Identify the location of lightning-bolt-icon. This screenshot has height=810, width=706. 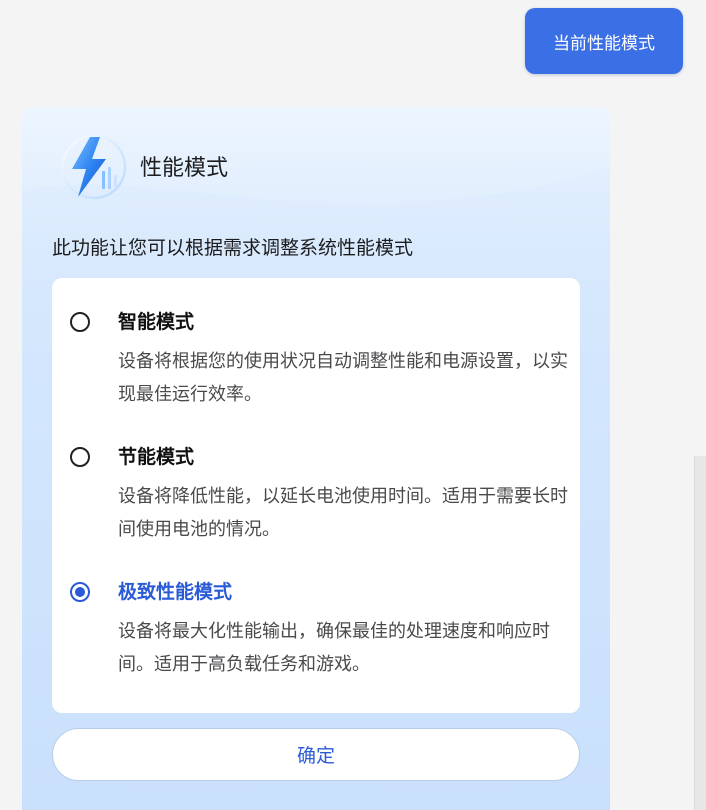
(94, 167).